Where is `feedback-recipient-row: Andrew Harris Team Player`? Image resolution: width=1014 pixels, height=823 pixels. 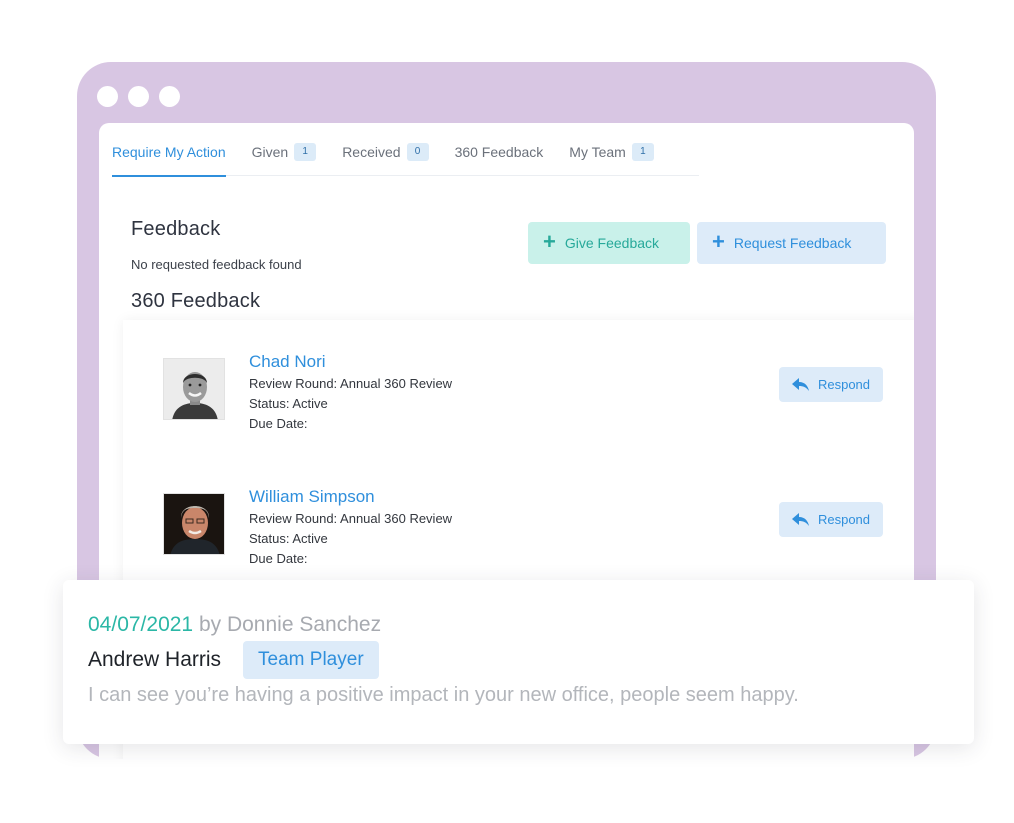
feedback-recipient-row: Andrew Harris Team Player is located at coordinates (233, 660).